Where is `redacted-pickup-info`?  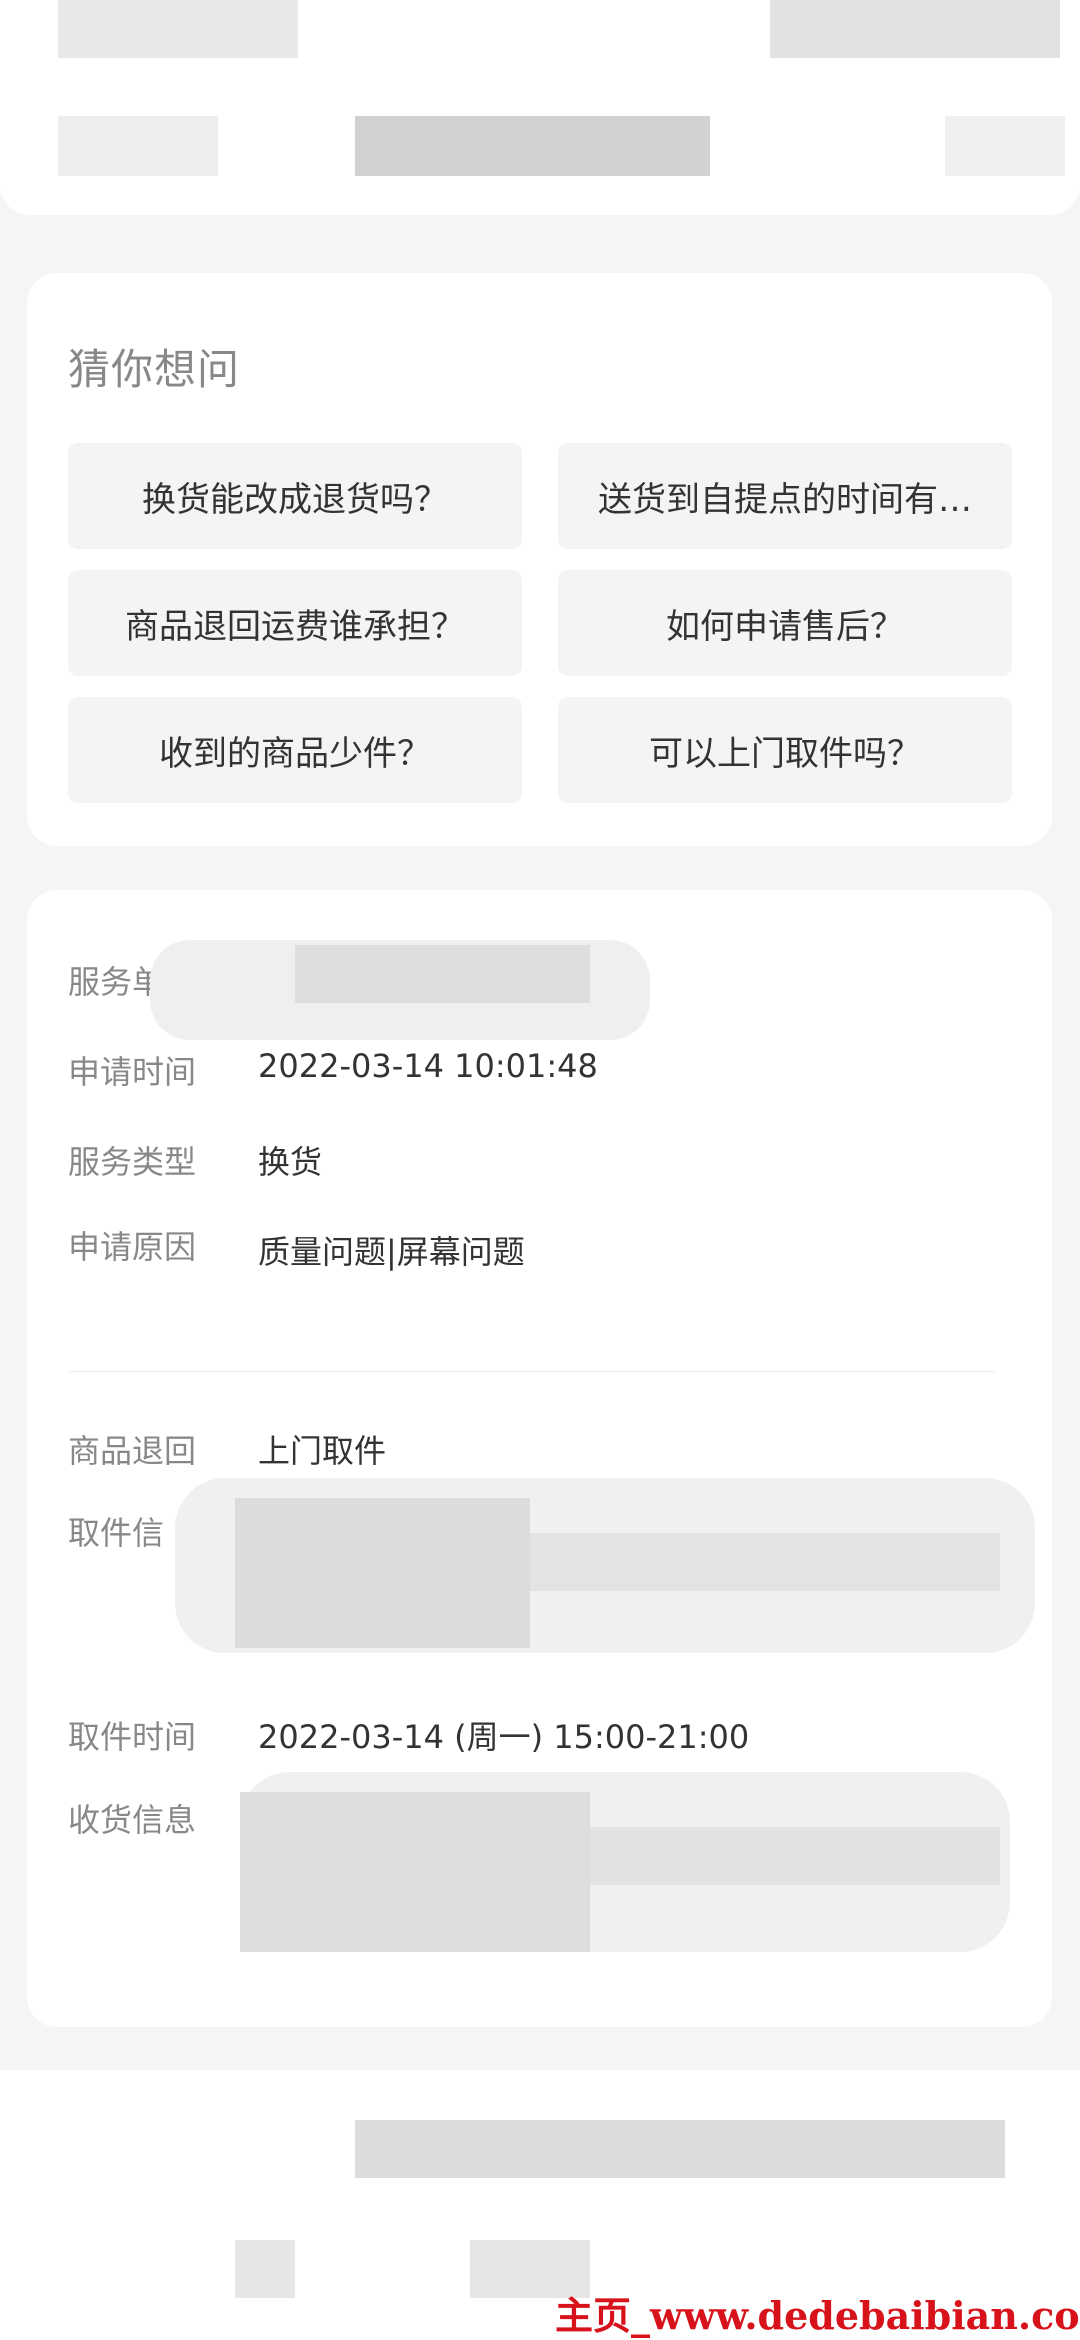
redacted-pickup-info is located at coordinates (605, 1565).